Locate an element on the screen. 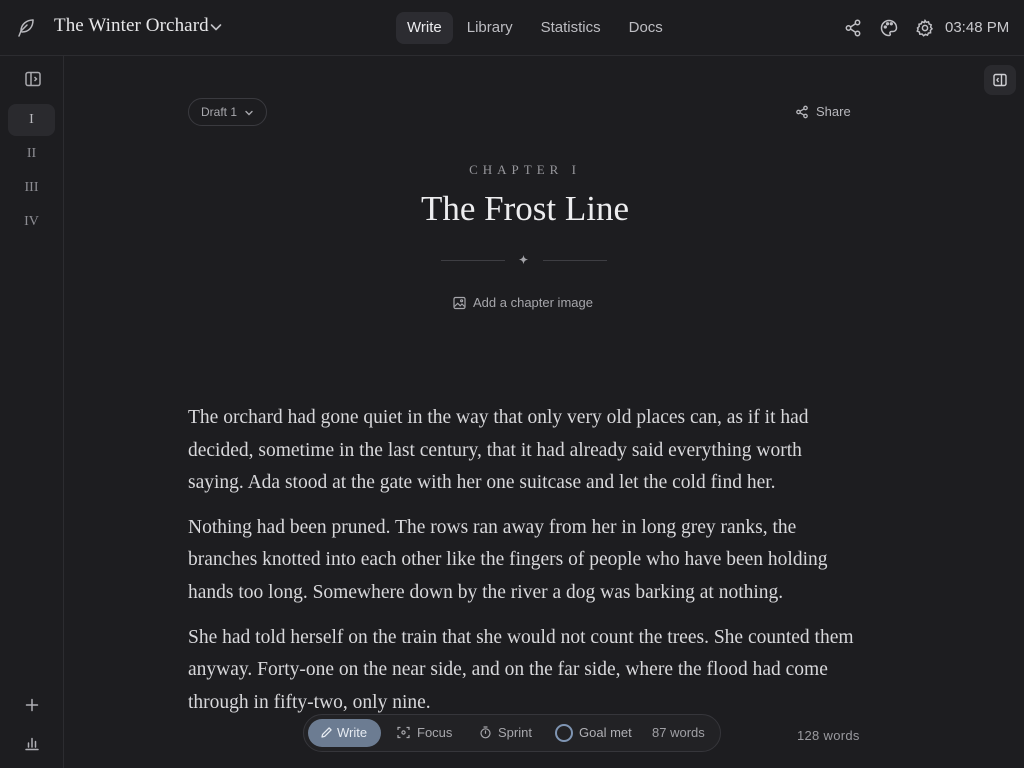 The height and width of the screenshot is (768, 1024). nav-docs: Docs is located at coordinates (646, 28).